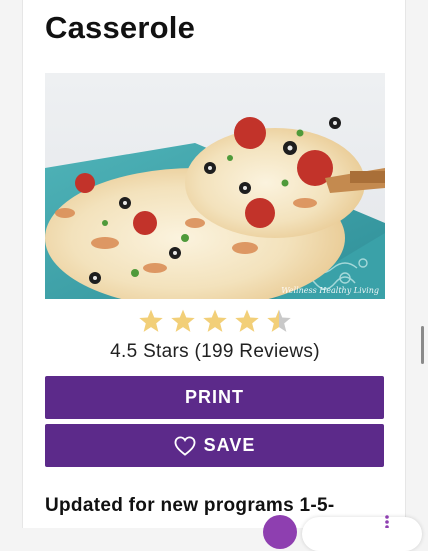 This screenshot has width=428, height=551. Describe the element at coordinates (280, 532) in the screenshot. I see `floating-action-button` at that location.